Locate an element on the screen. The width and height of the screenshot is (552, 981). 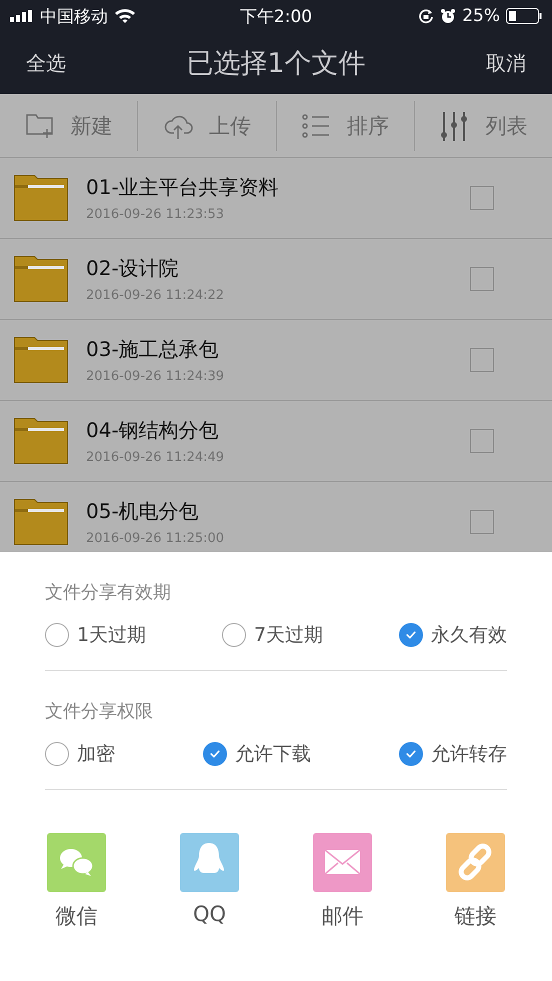
radio-option: 永久有效 is located at coordinates (453, 635).